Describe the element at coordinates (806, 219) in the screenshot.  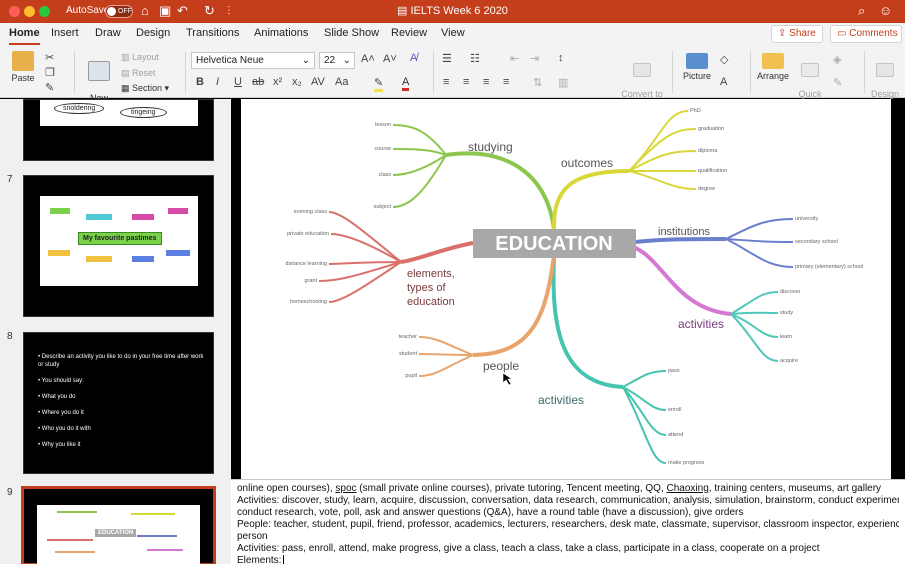
I see `leaf-university: university` at that location.